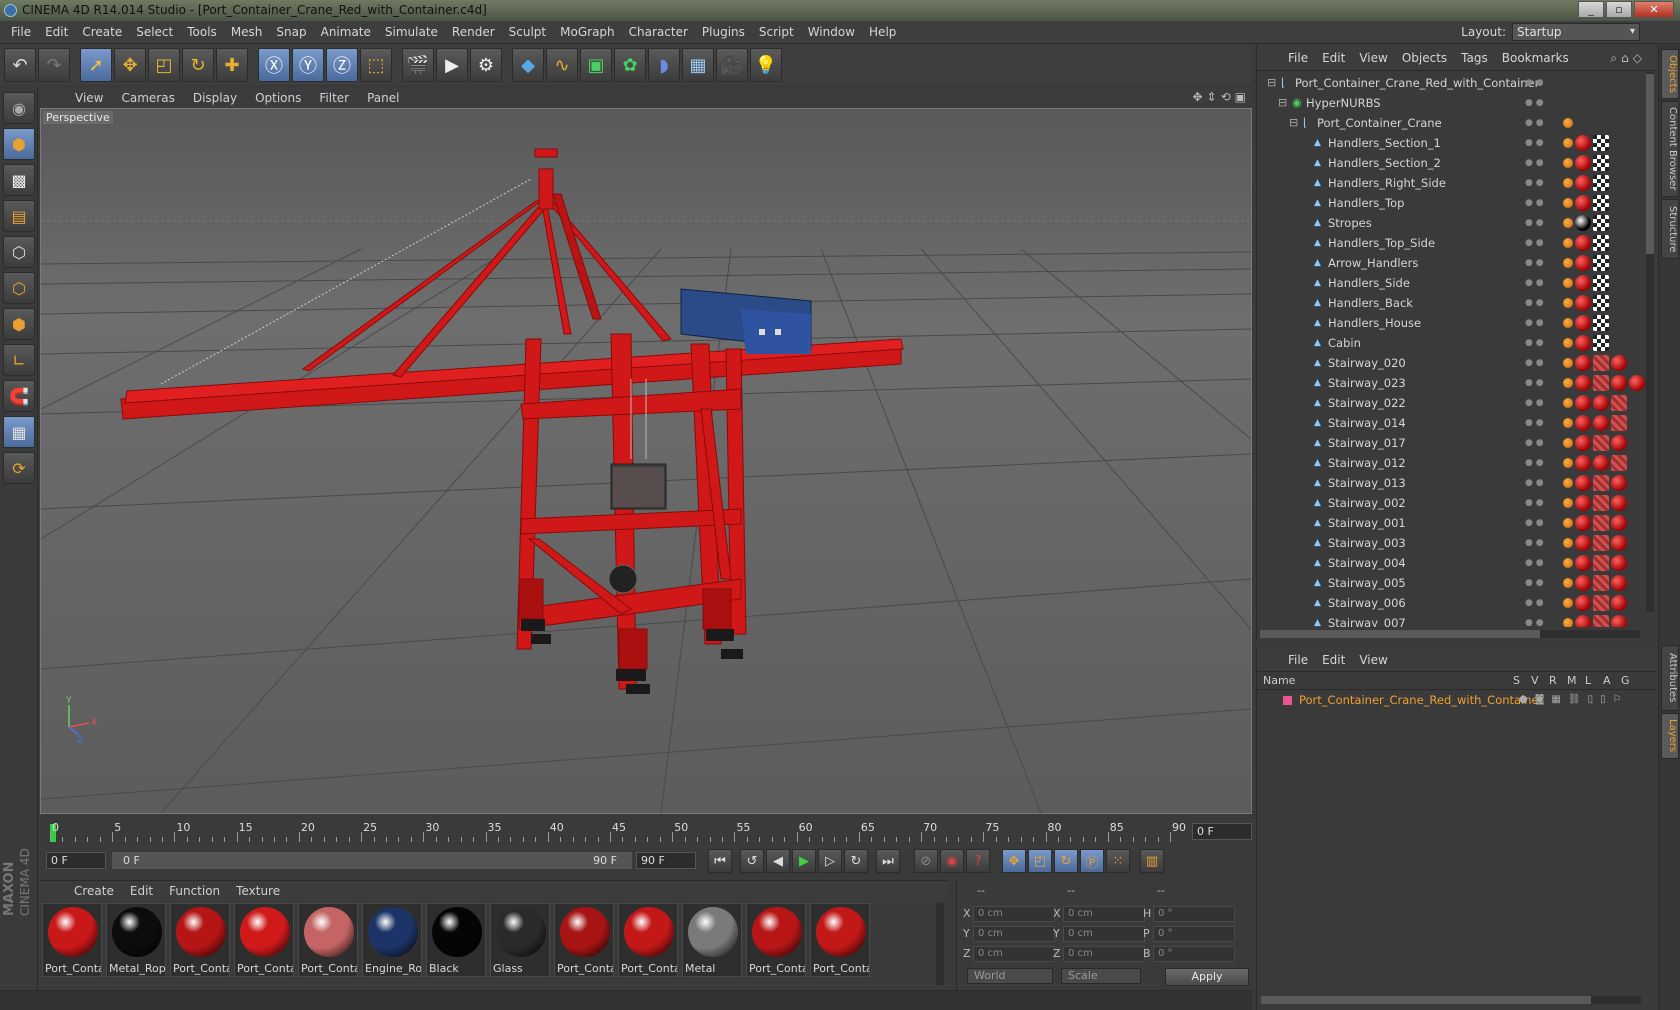 This screenshot has height=1010, width=1680. Describe the element at coordinates (278, 98) in the screenshot. I see `viewport-menu-options: Options` at that location.